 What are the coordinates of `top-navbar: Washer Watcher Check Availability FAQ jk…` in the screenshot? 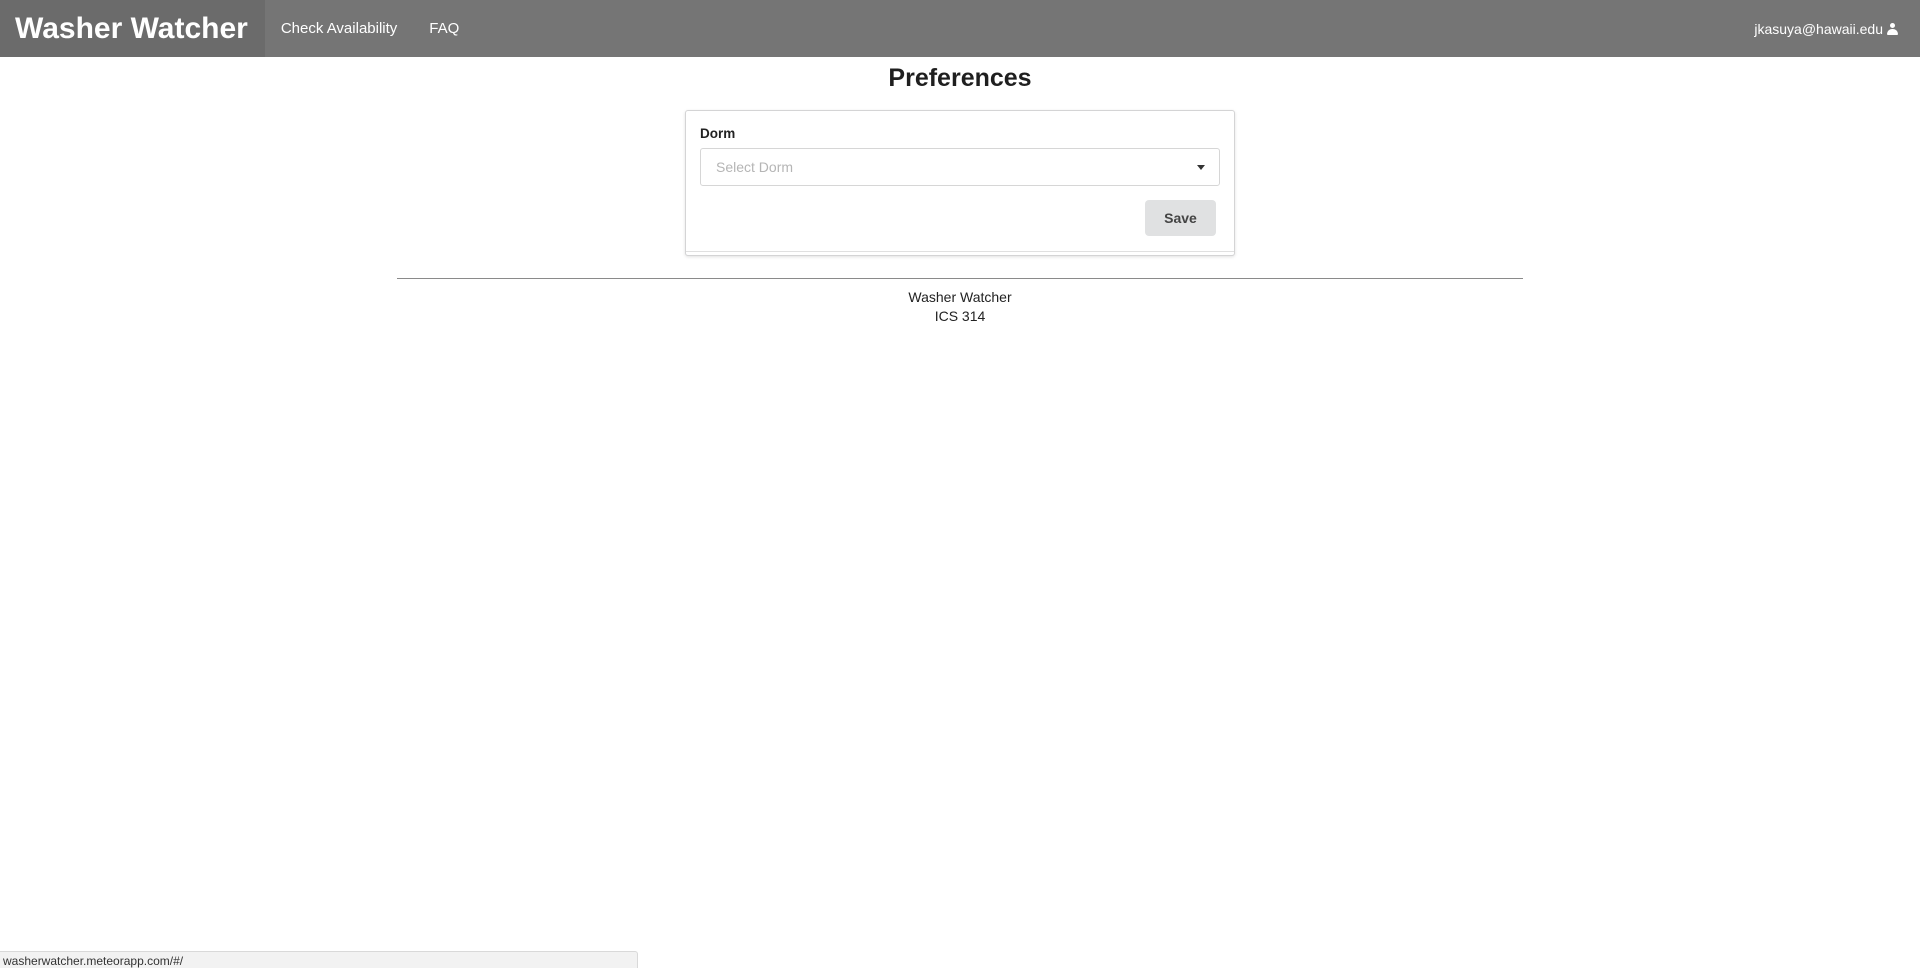 It's located at (960, 28).